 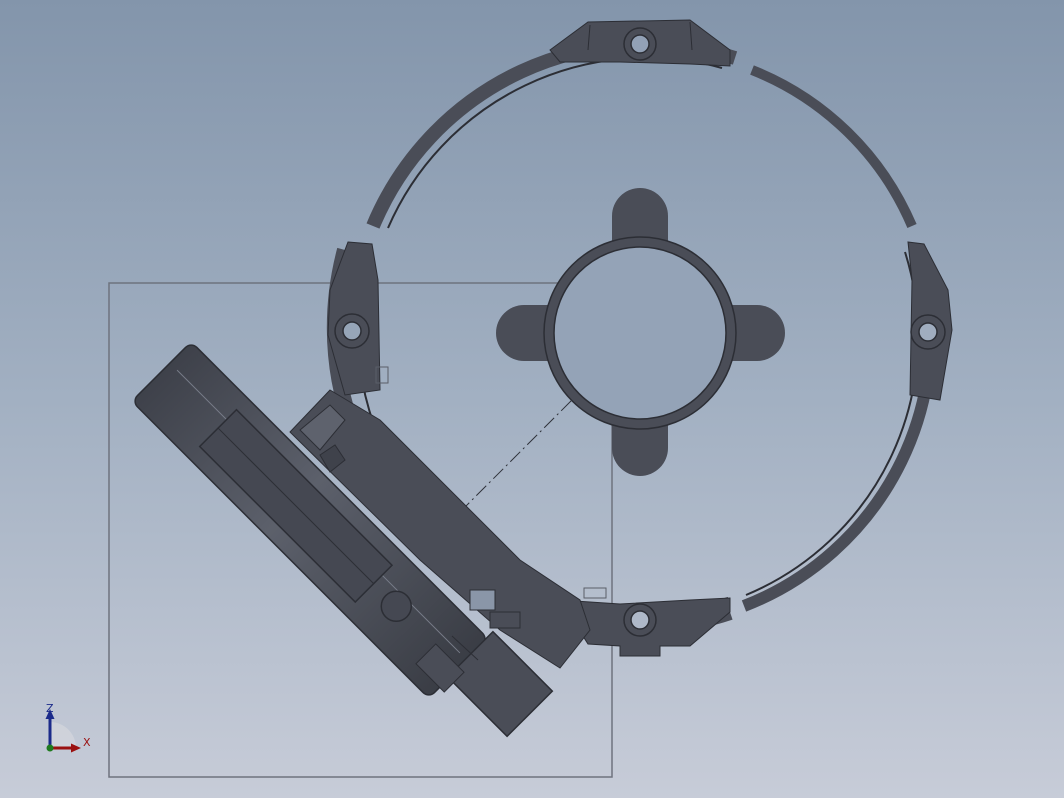 I want to click on hub-bore, so click(x=640, y=333).